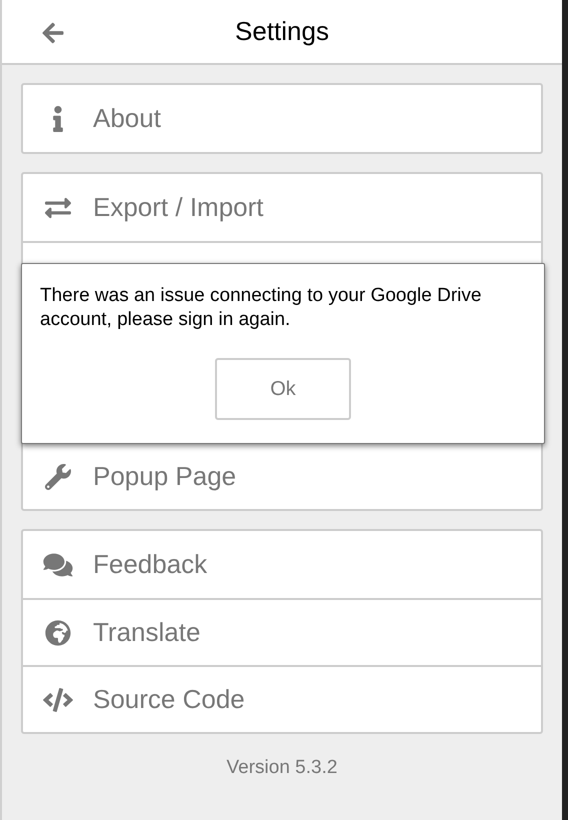  I want to click on ok-button: Ok, so click(283, 389).